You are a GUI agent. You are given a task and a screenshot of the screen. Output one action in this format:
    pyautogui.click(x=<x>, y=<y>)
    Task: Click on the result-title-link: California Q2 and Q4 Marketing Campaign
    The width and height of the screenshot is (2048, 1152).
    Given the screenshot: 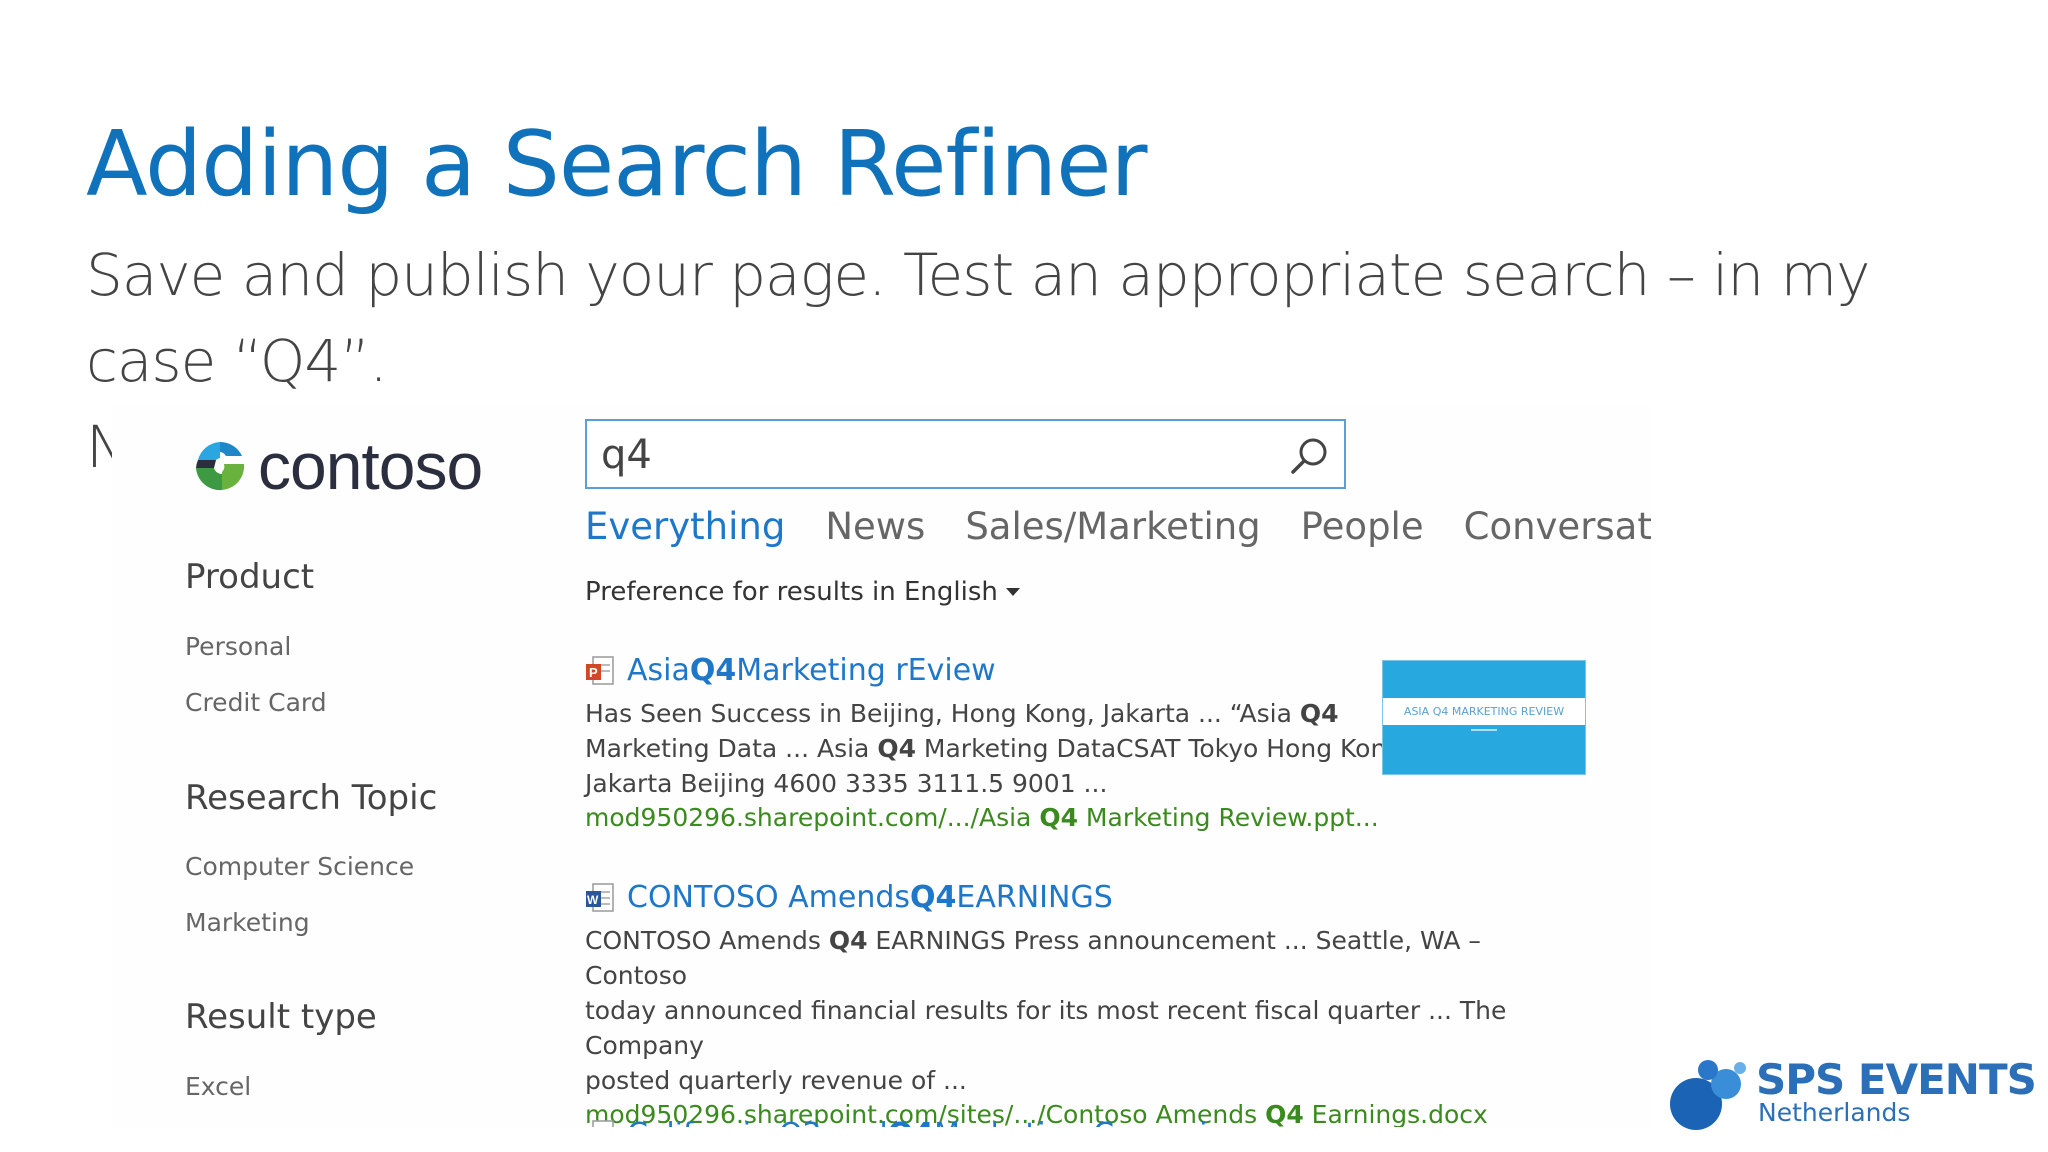 What is the action you would take?
    pyautogui.click(x=995, y=1122)
    